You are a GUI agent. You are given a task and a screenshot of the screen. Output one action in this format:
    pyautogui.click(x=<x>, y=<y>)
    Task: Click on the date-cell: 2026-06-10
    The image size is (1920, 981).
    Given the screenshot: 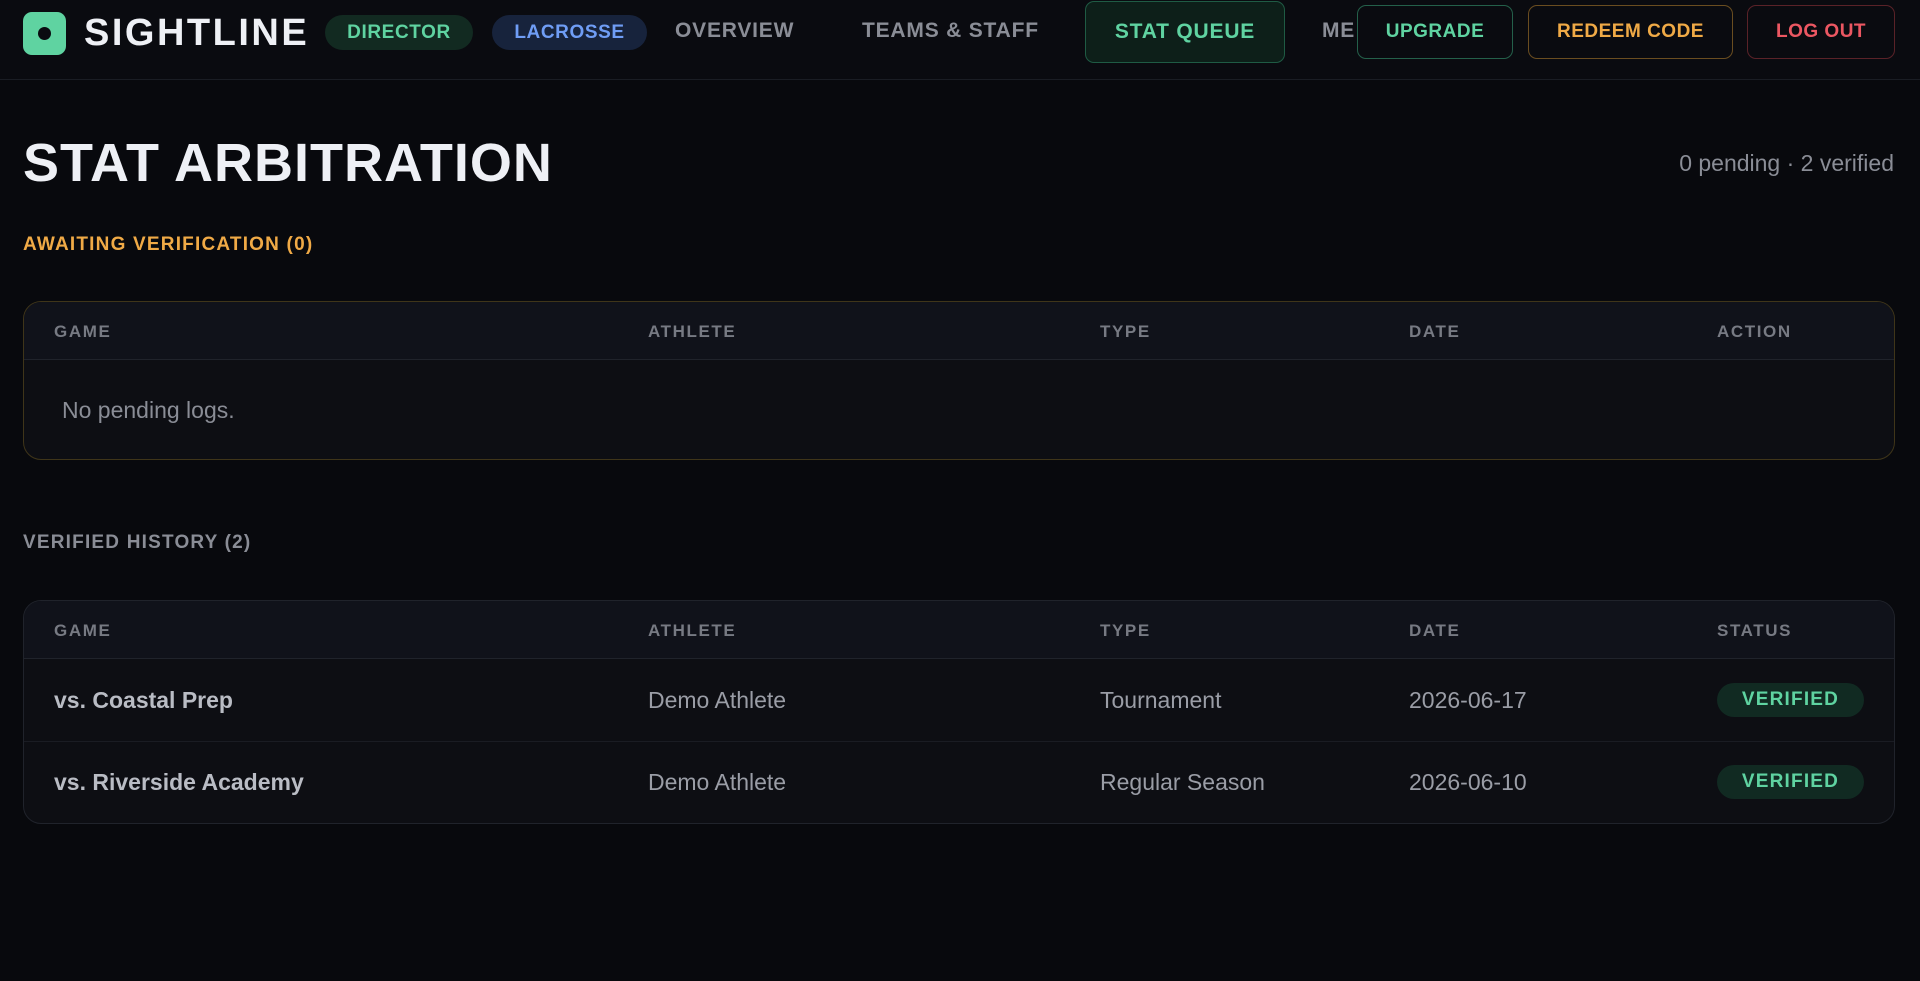 What is the action you would take?
    pyautogui.click(x=1468, y=782)
    